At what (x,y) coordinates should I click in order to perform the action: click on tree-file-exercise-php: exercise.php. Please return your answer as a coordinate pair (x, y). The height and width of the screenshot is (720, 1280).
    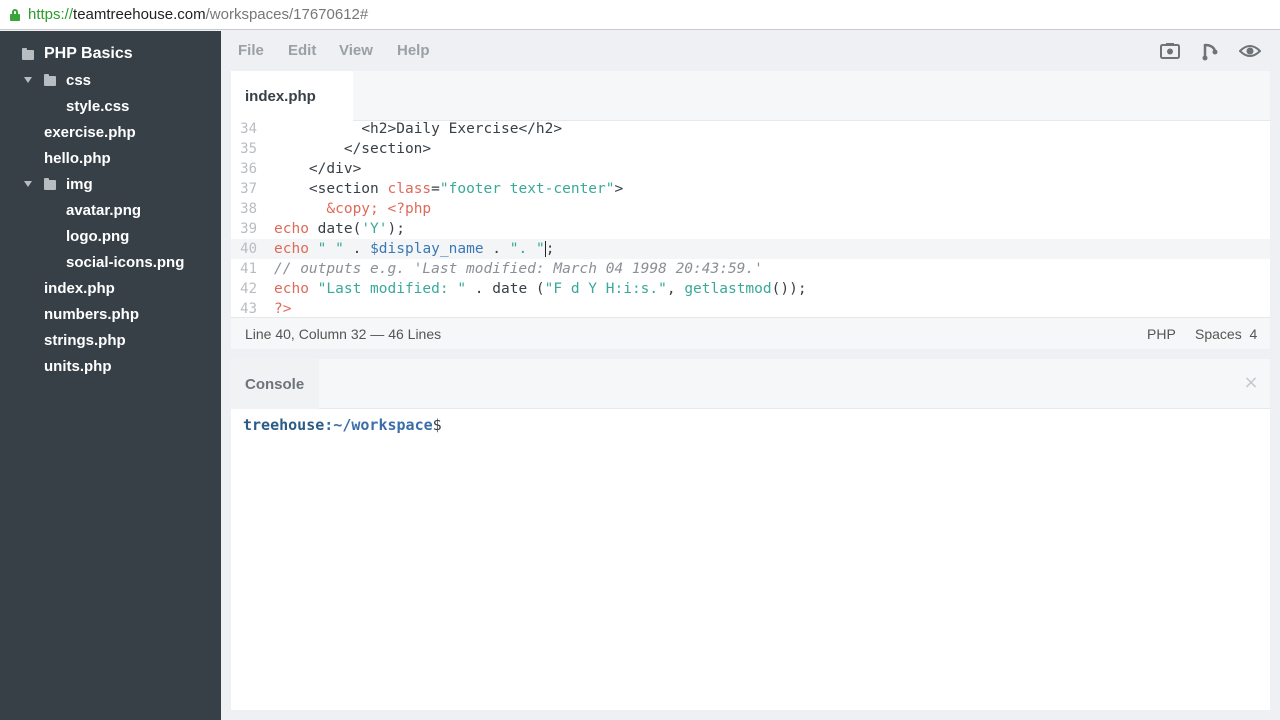
    Looking at the image, I should click on (90, 132).